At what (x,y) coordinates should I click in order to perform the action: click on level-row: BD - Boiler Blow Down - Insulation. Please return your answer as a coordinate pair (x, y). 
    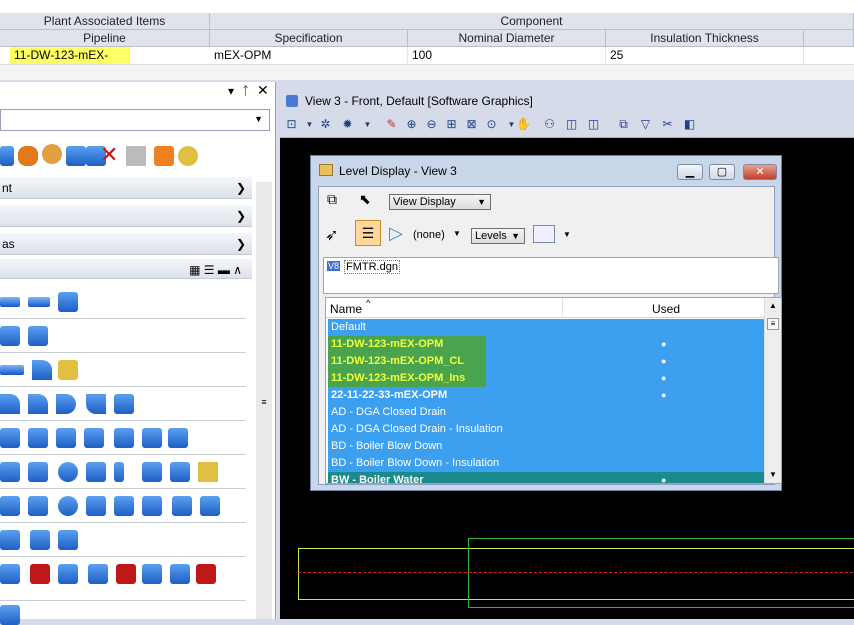
    Looking at the image, I should click on (547, 463).